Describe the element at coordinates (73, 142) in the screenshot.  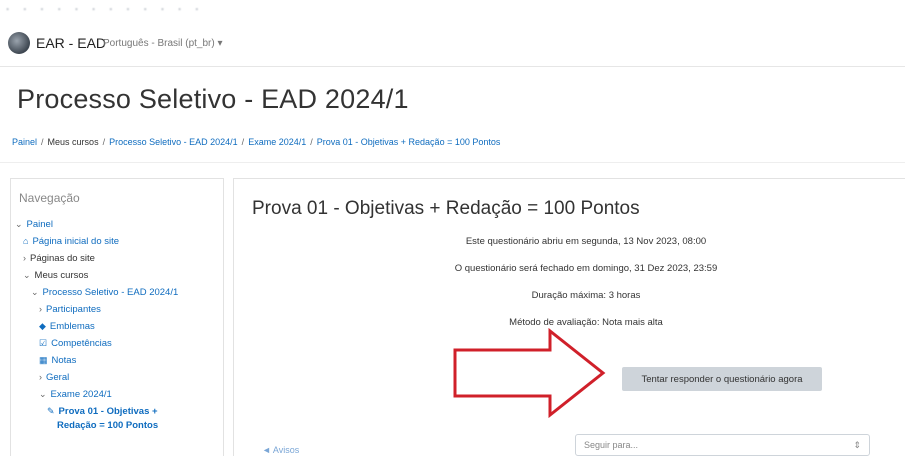
I see `breadcrumb-my-courses: Meus cursos` at that location.